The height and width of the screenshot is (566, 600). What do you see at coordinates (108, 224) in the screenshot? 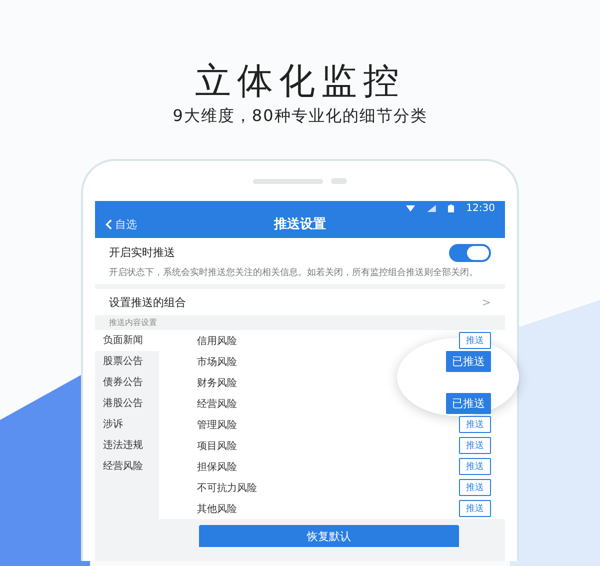
I see `chevron-left-icon` at bounding box center [108, 224].